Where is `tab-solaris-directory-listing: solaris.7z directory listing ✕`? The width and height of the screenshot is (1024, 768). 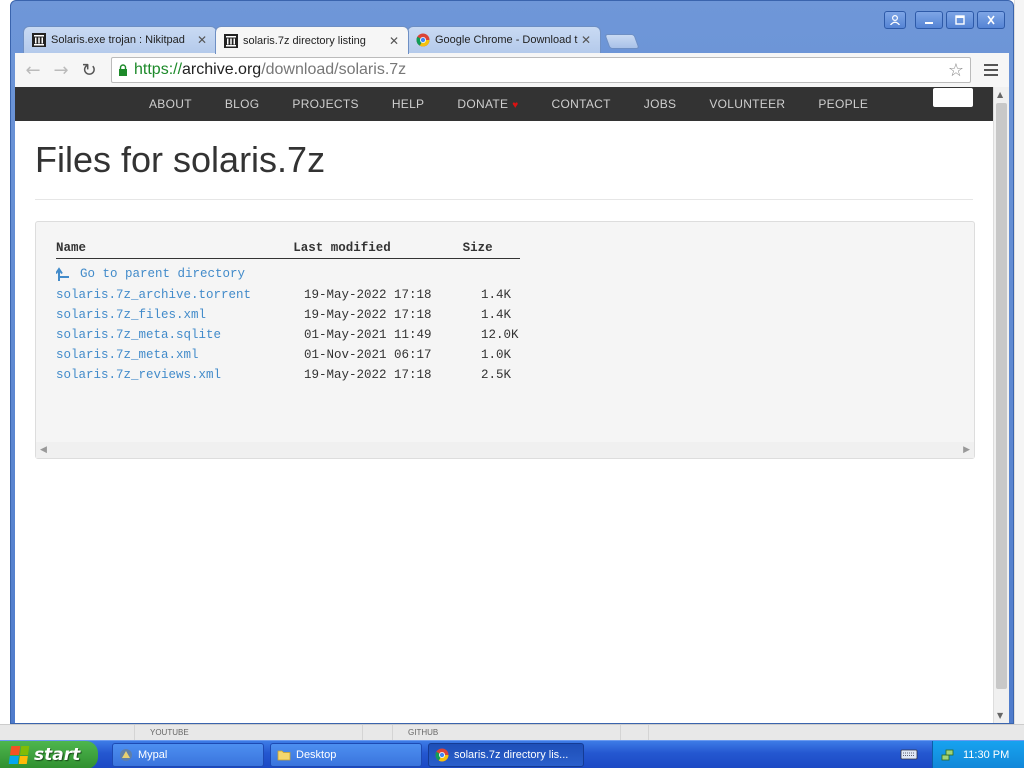 tab-solaris-directory-listing: solaris.7z directory listing ✕ is located at coordinates (312, 40).